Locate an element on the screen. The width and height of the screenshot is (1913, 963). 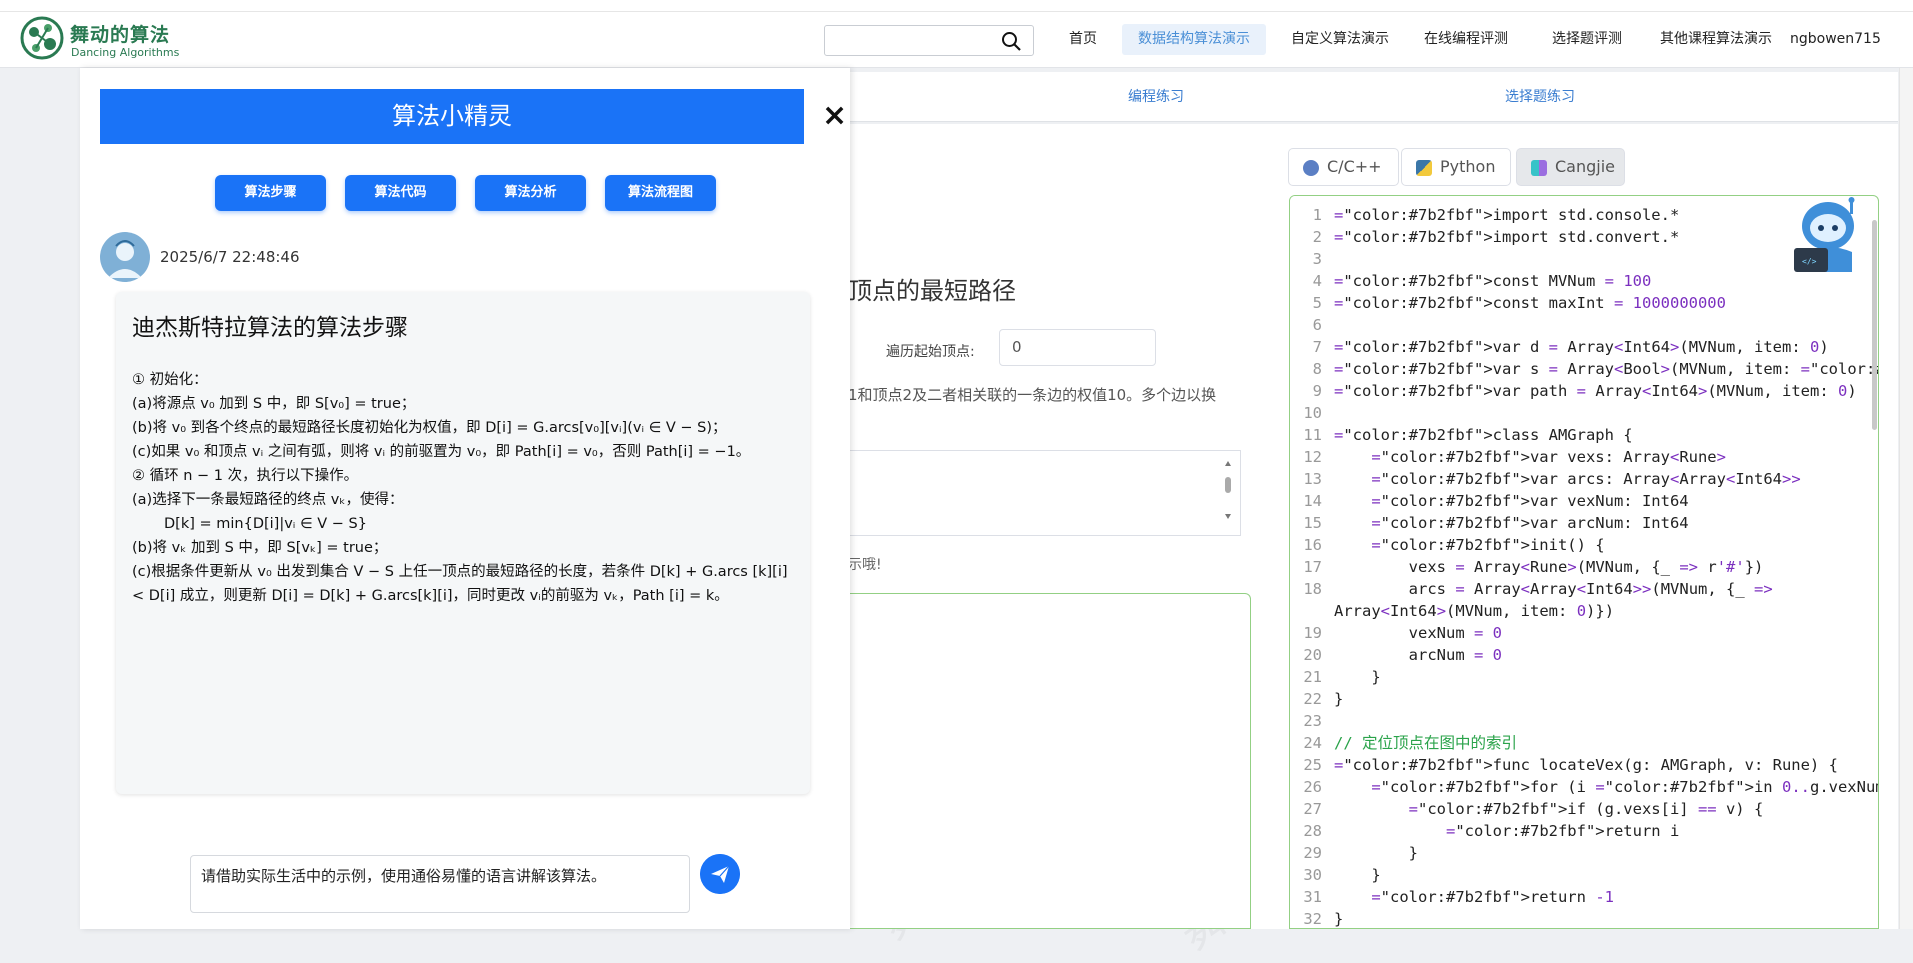
textarea-scrollbar is located at coordinates (1228, 494).